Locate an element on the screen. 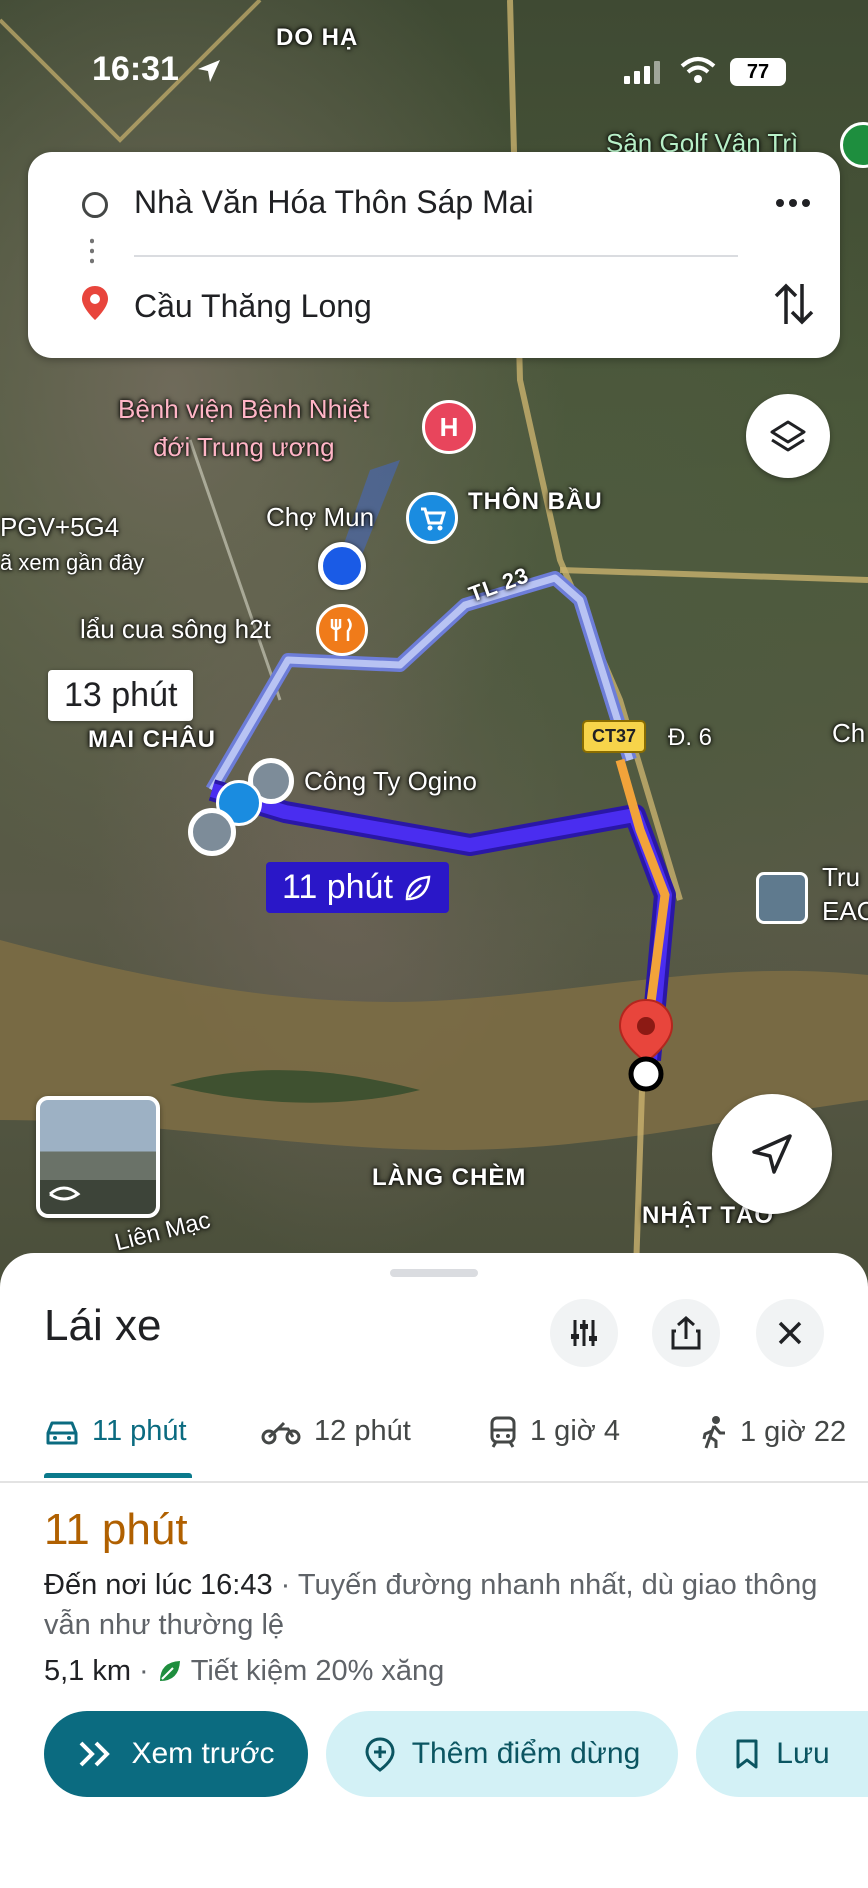 Image resolution: width=868 pixels, height=1888 pixels. add-stop-button-label: Thêm điểm dừng is located at coordinates (526, 1753).